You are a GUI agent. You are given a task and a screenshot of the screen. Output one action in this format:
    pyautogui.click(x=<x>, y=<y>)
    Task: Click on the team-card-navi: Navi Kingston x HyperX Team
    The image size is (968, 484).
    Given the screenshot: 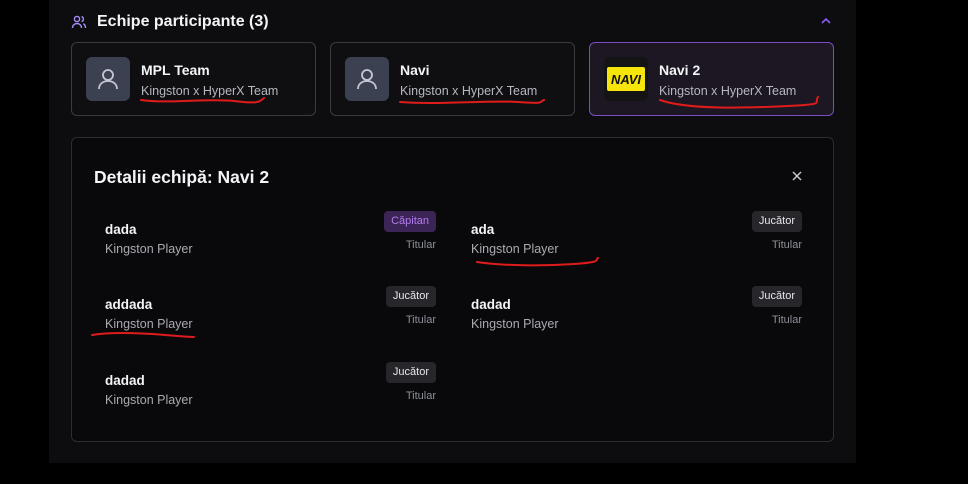 What is the action you would take?
    pyautogui.click(x=452, y=79)
    